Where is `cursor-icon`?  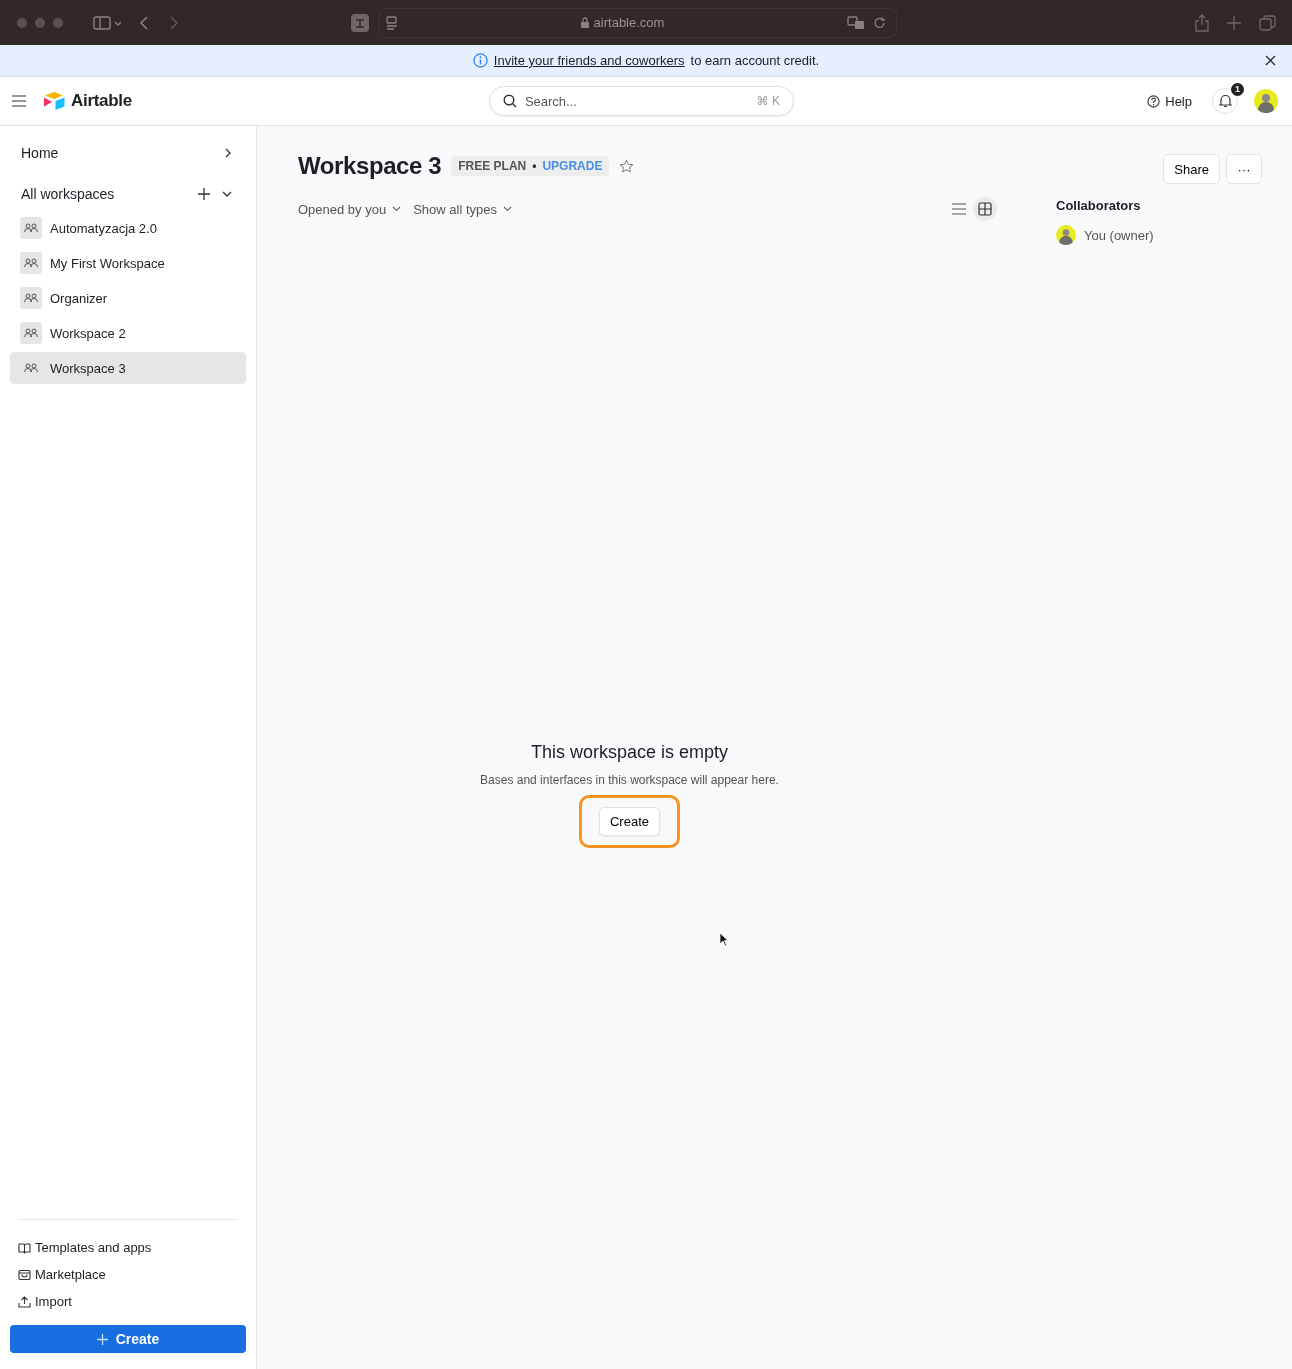 cursor-icon is located at coordinates (724, 939).